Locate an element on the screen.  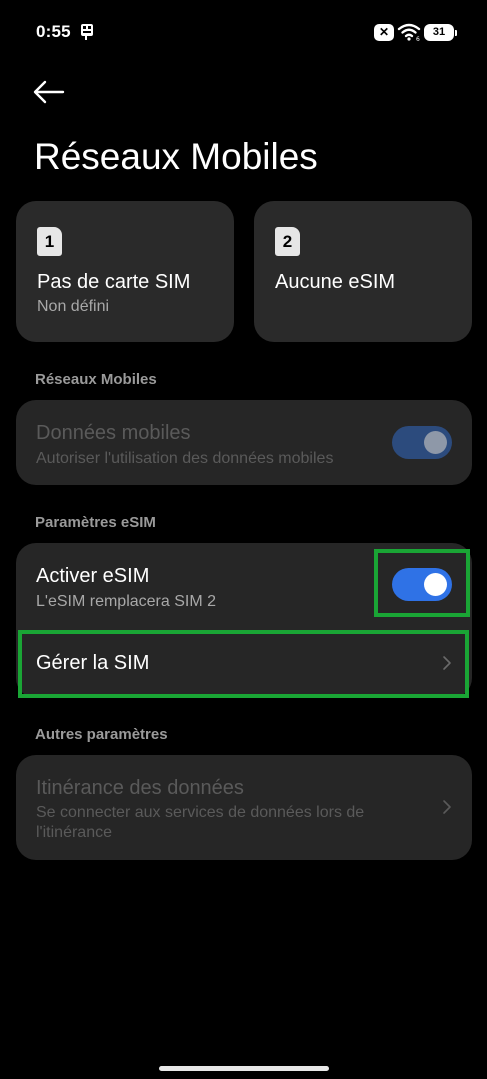
back-button is located at coordinates (50, 92).